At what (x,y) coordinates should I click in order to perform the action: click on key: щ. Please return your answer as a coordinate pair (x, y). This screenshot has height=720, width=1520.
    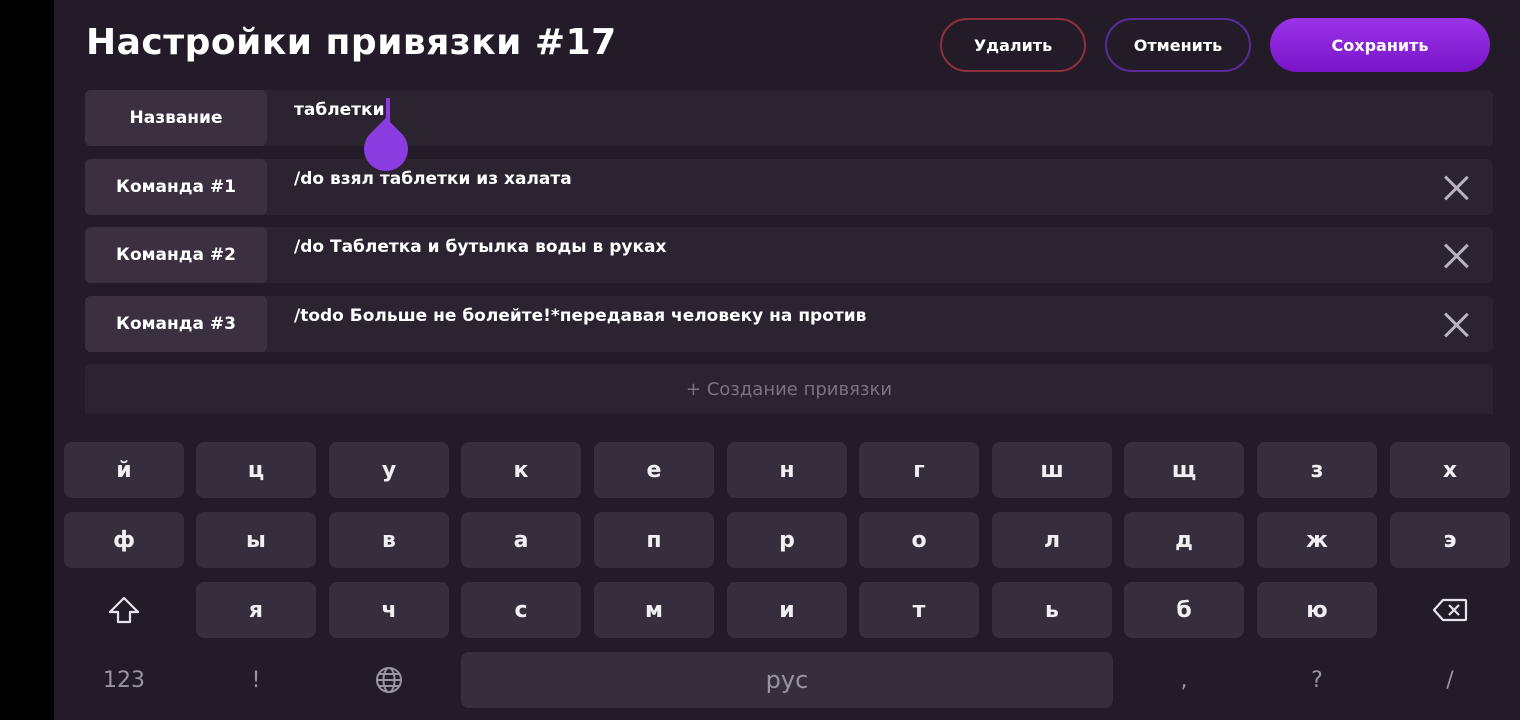
    Looking at the image, I should click on (1184, 470).